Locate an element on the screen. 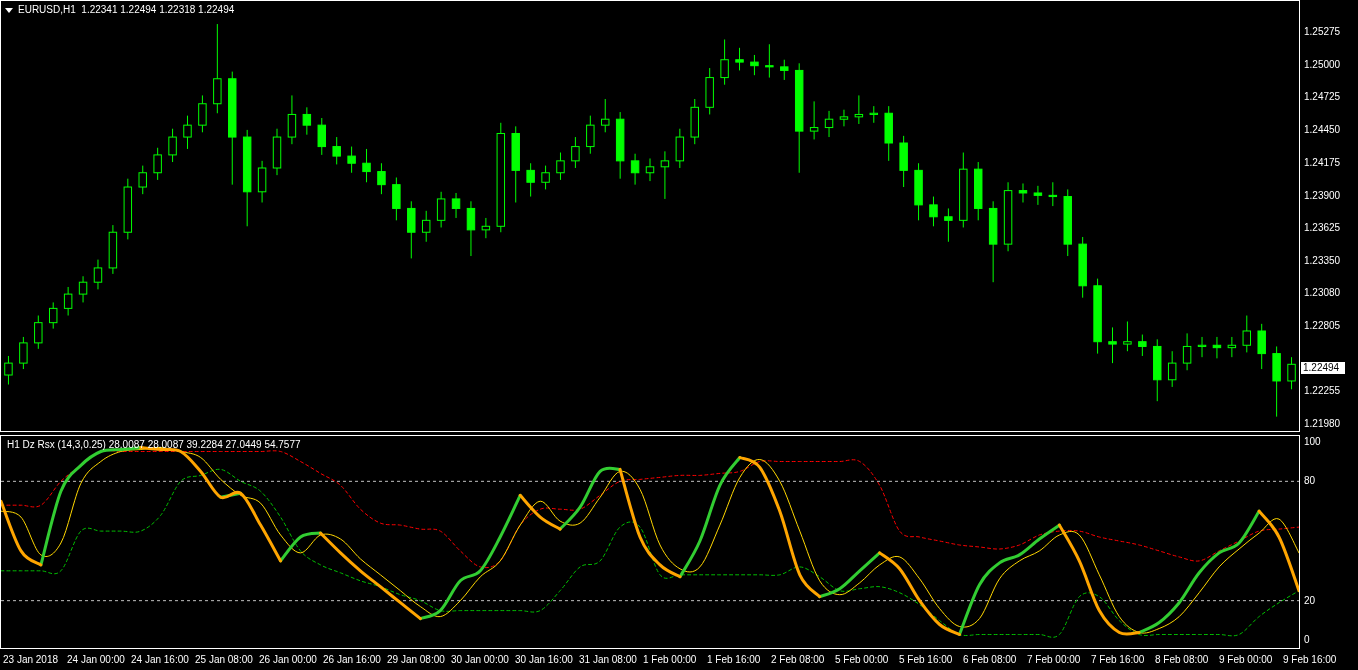 Image resolution: width=1358 pixels, height=670 pixels. price-label: 1.22255 is located at coordinates (1322, 391).